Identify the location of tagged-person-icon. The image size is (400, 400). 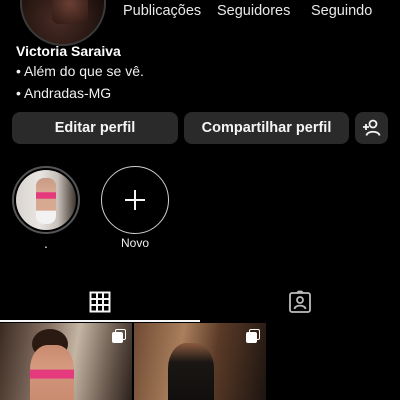
(300, 301).